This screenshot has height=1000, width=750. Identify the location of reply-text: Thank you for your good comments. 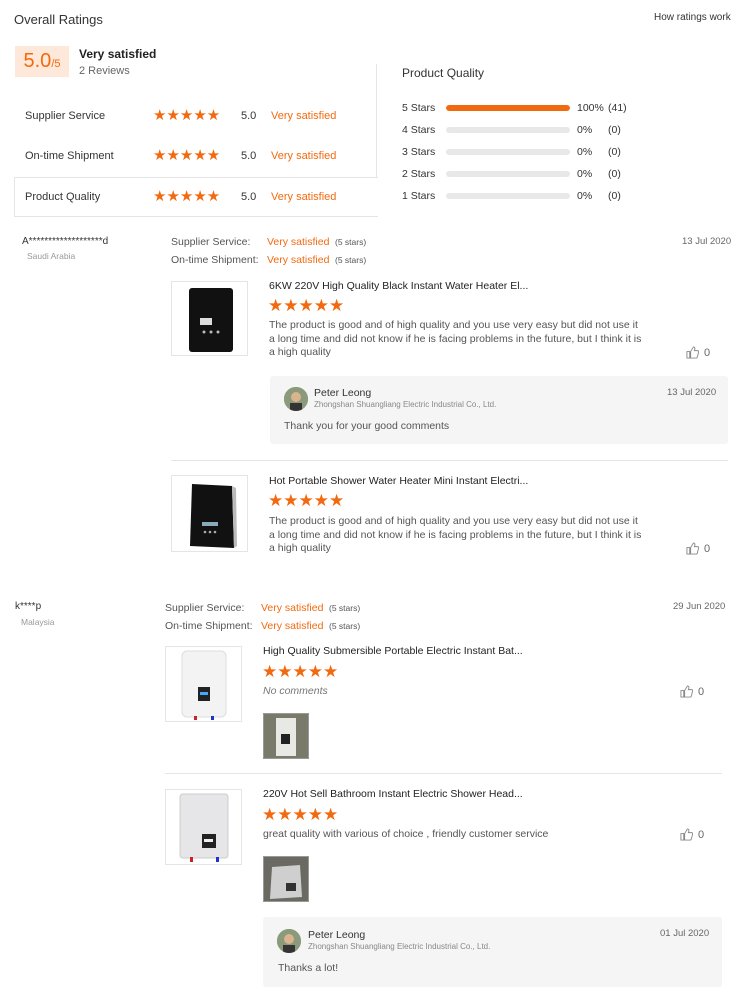
(367, 426).